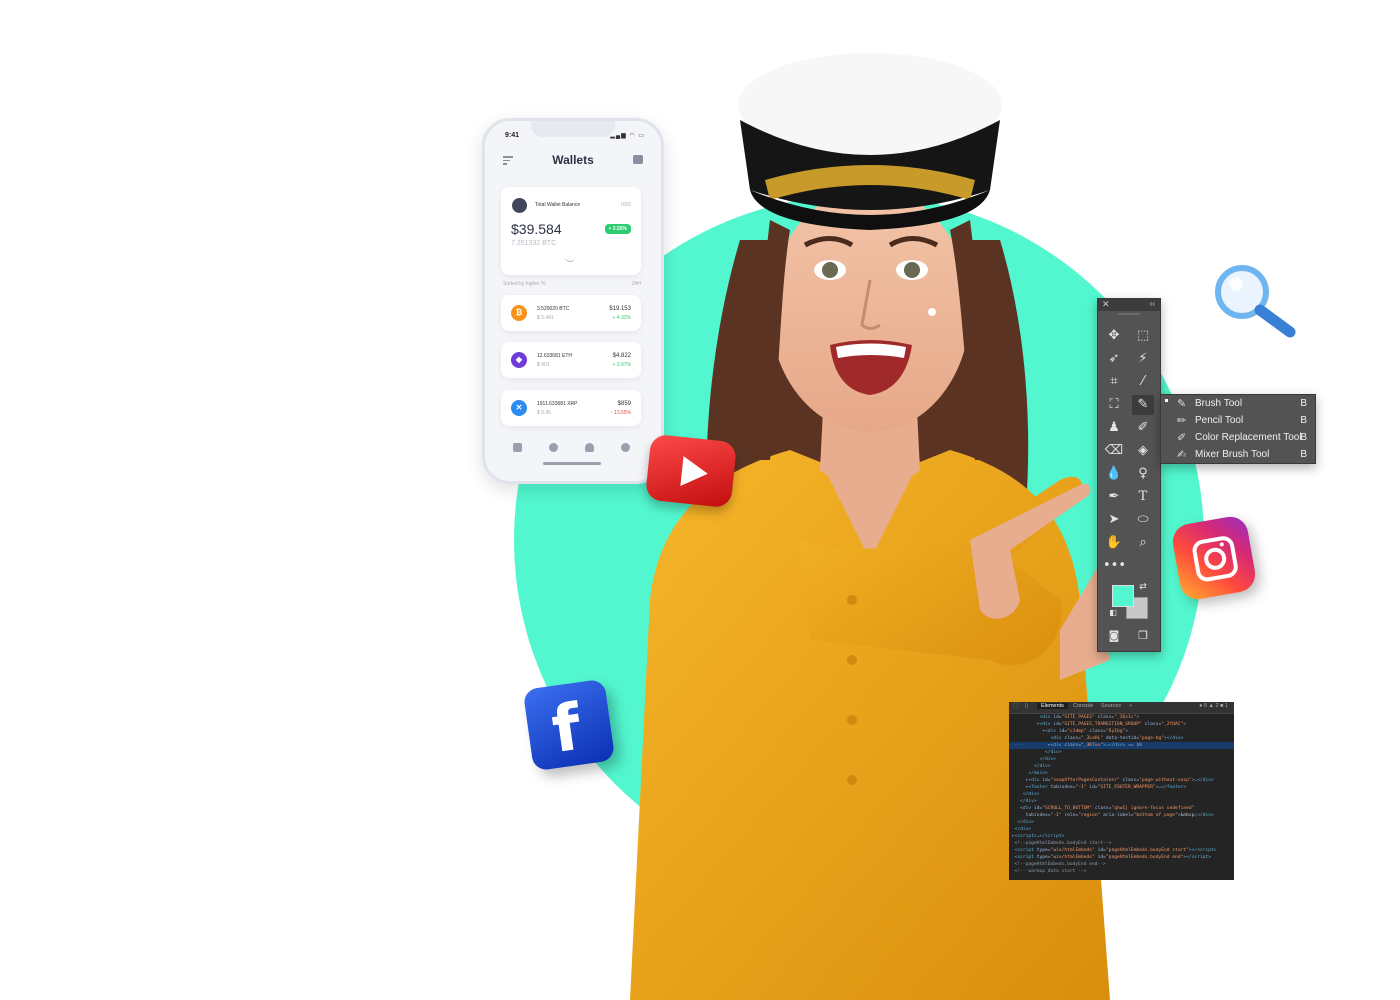  I want to click on magic-wand-tool-icon: ⚡, so click(1143, 359).